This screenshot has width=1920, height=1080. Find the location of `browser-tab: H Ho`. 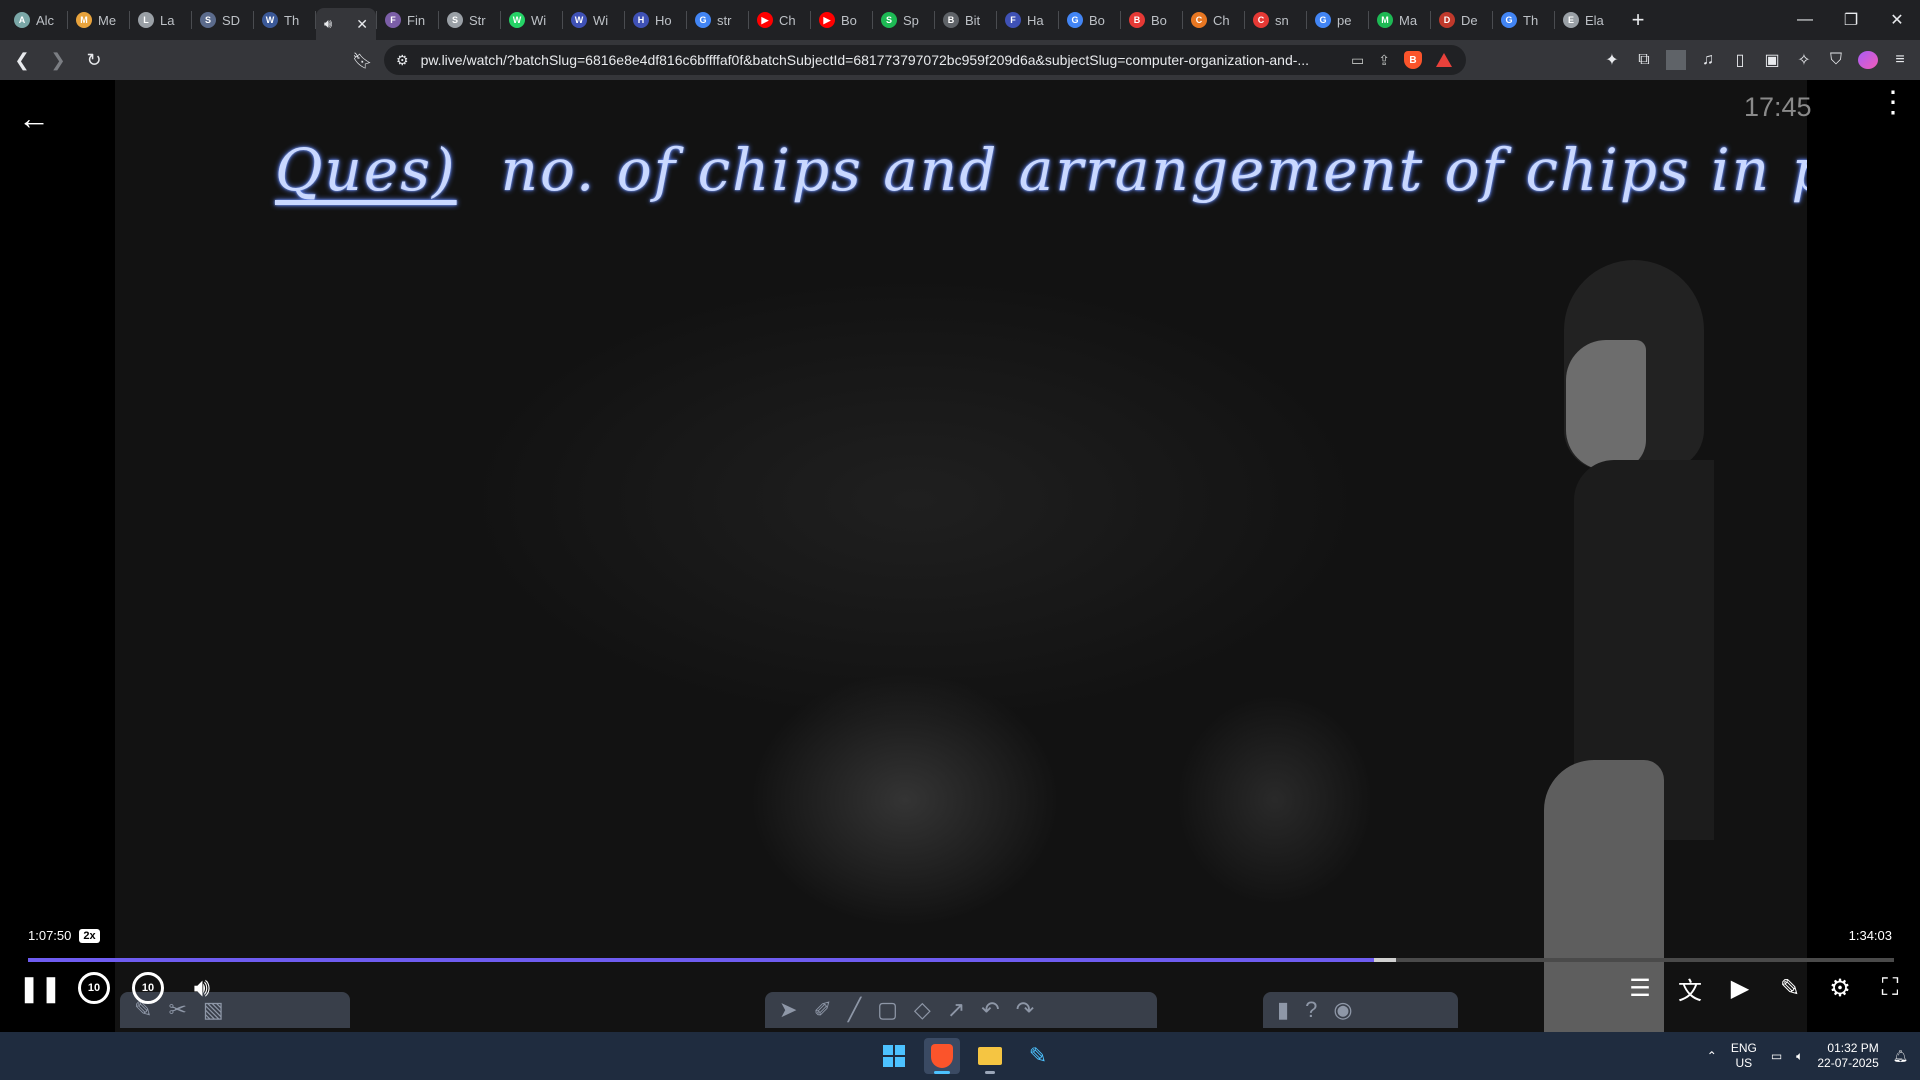

browser-tab: H Ho is located at coordinates (655, 20).